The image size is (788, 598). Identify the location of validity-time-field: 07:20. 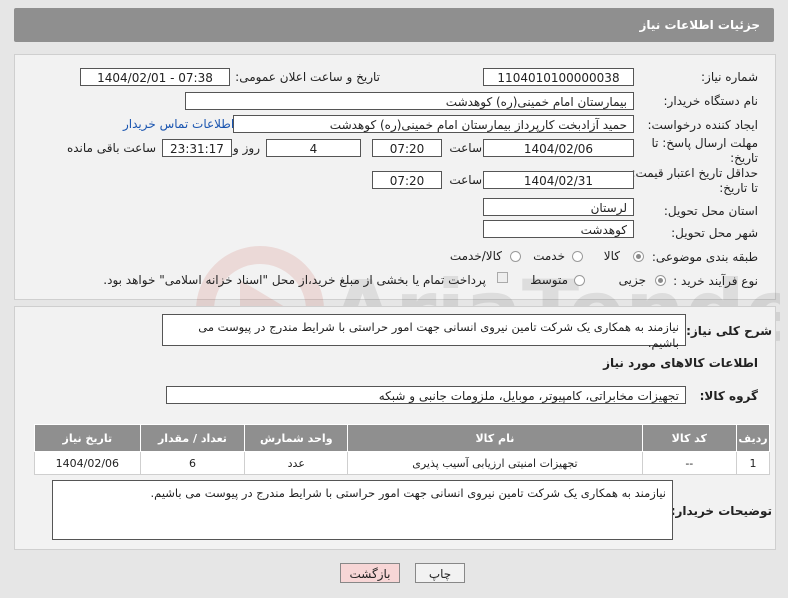
(407, 180).